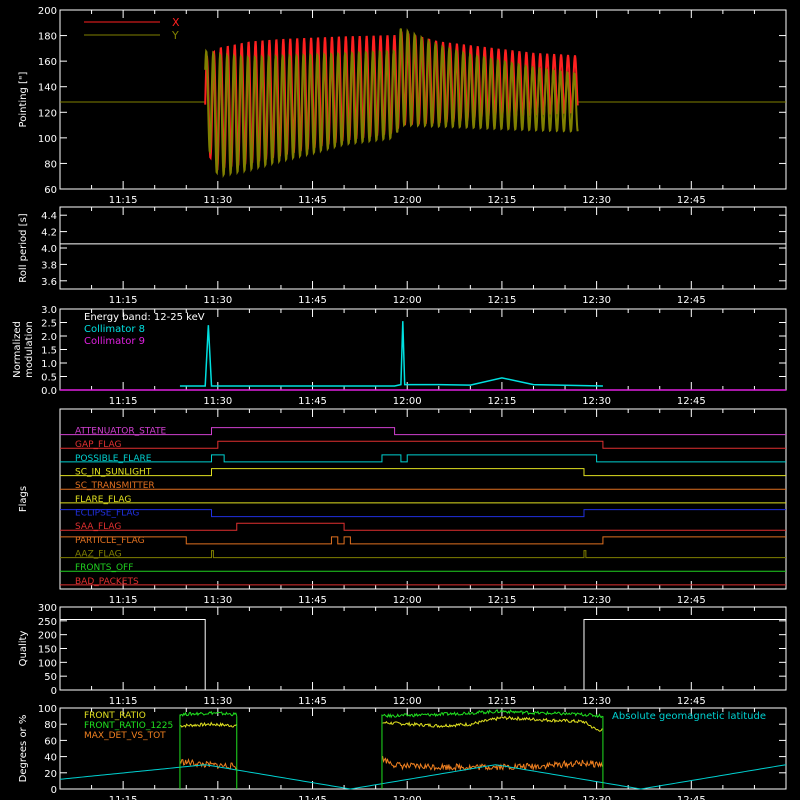  I want to click on flag-label: ECLIPSE_FLAG, so click(107, 514).